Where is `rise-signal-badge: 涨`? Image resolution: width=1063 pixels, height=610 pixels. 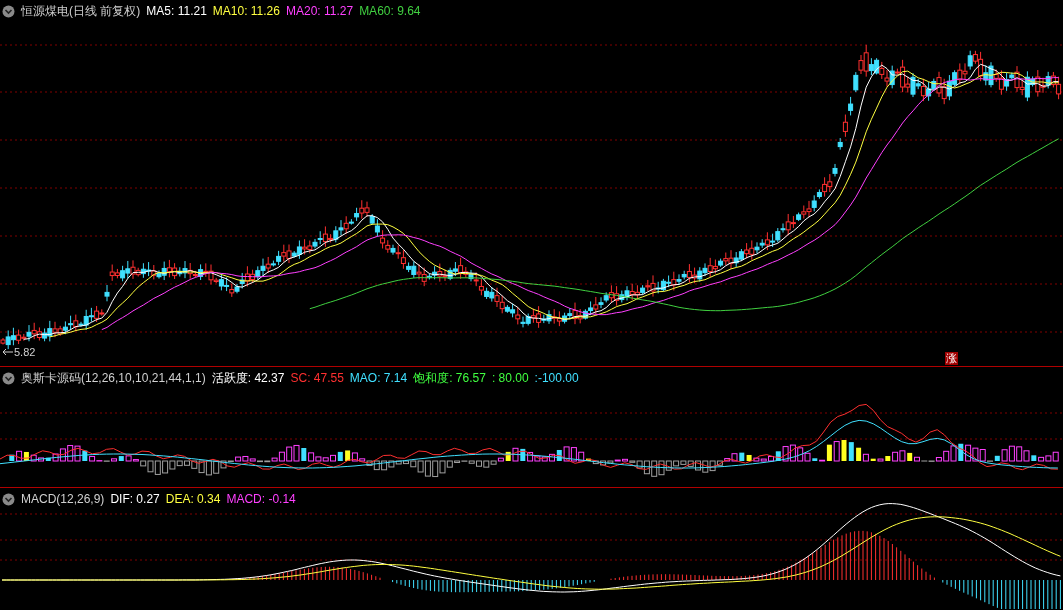 rise-signal-badge: 涨 is located at coordinates (951, 358).